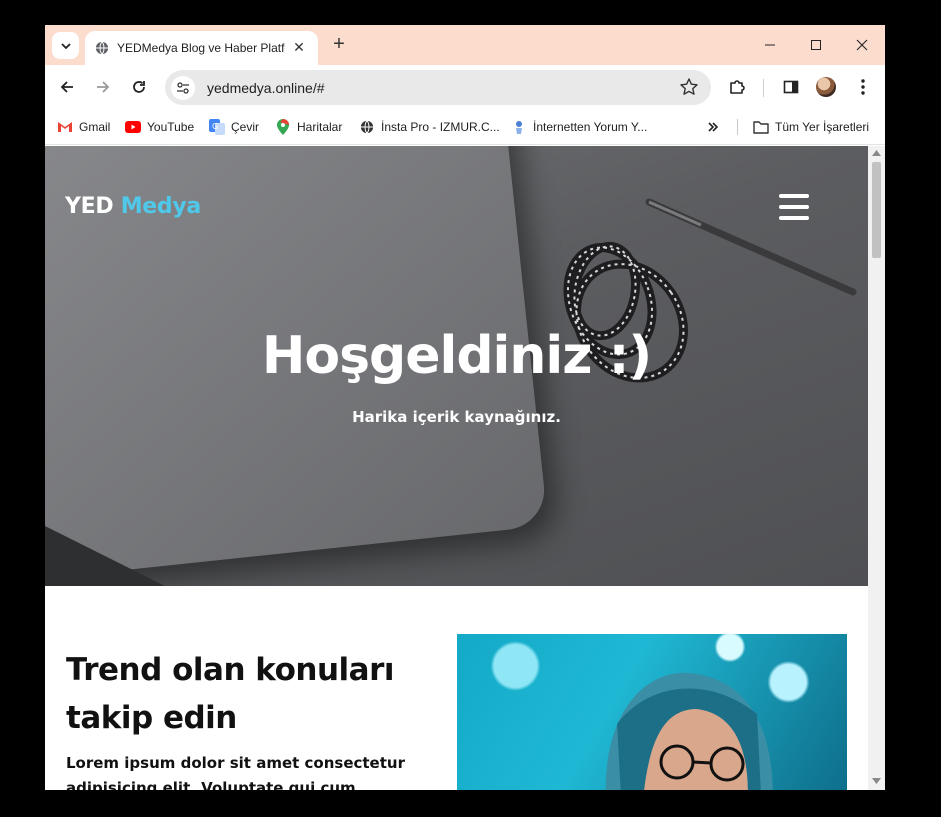 The width and height of the screenshot is (941, 817). I want to click on profile-avatar, so click(826, 87).